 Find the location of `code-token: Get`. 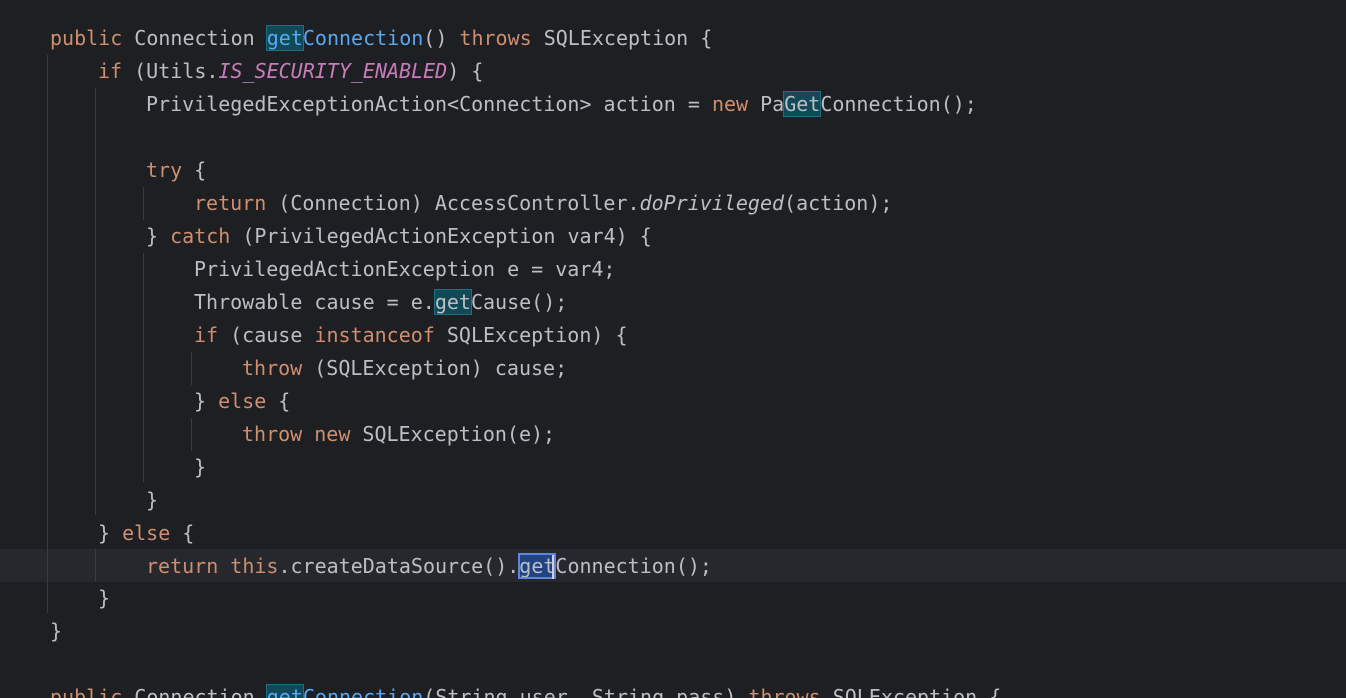

code-token: Get is located at coordinates (802, 104).